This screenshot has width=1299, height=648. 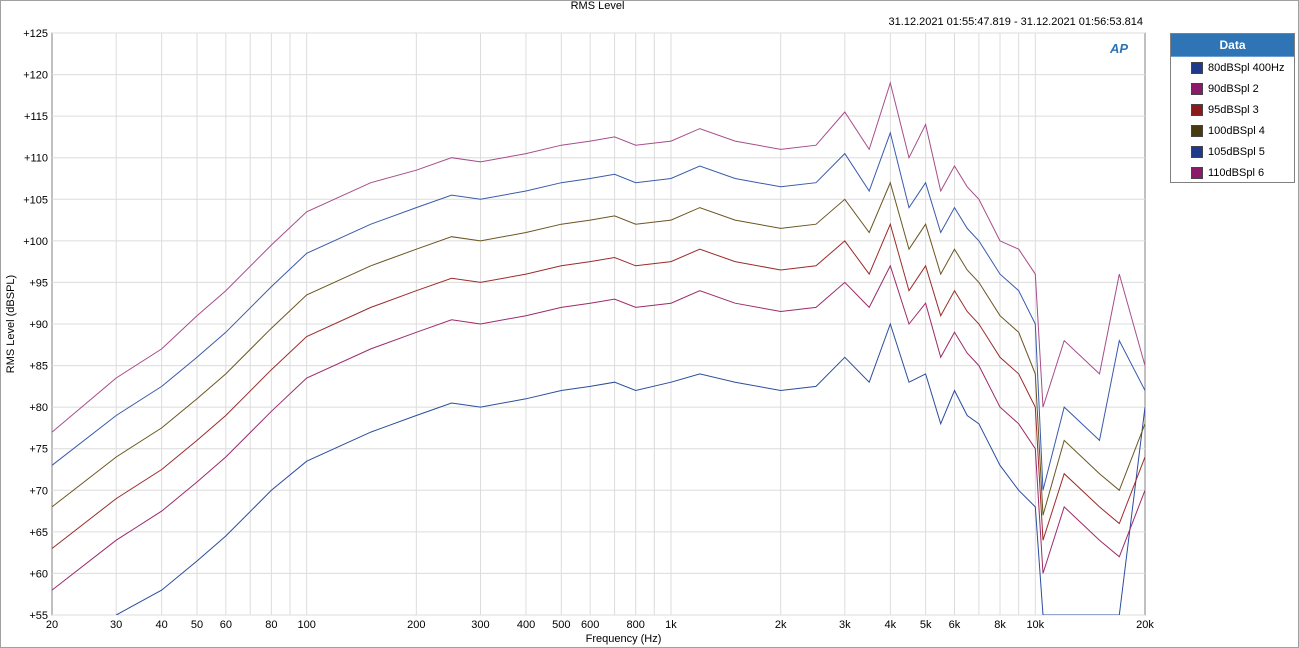 What do you see at coordinates (781, 625) in the screenshot?
I see `x-tick-label: 2k` at bounding box center [781, 625].